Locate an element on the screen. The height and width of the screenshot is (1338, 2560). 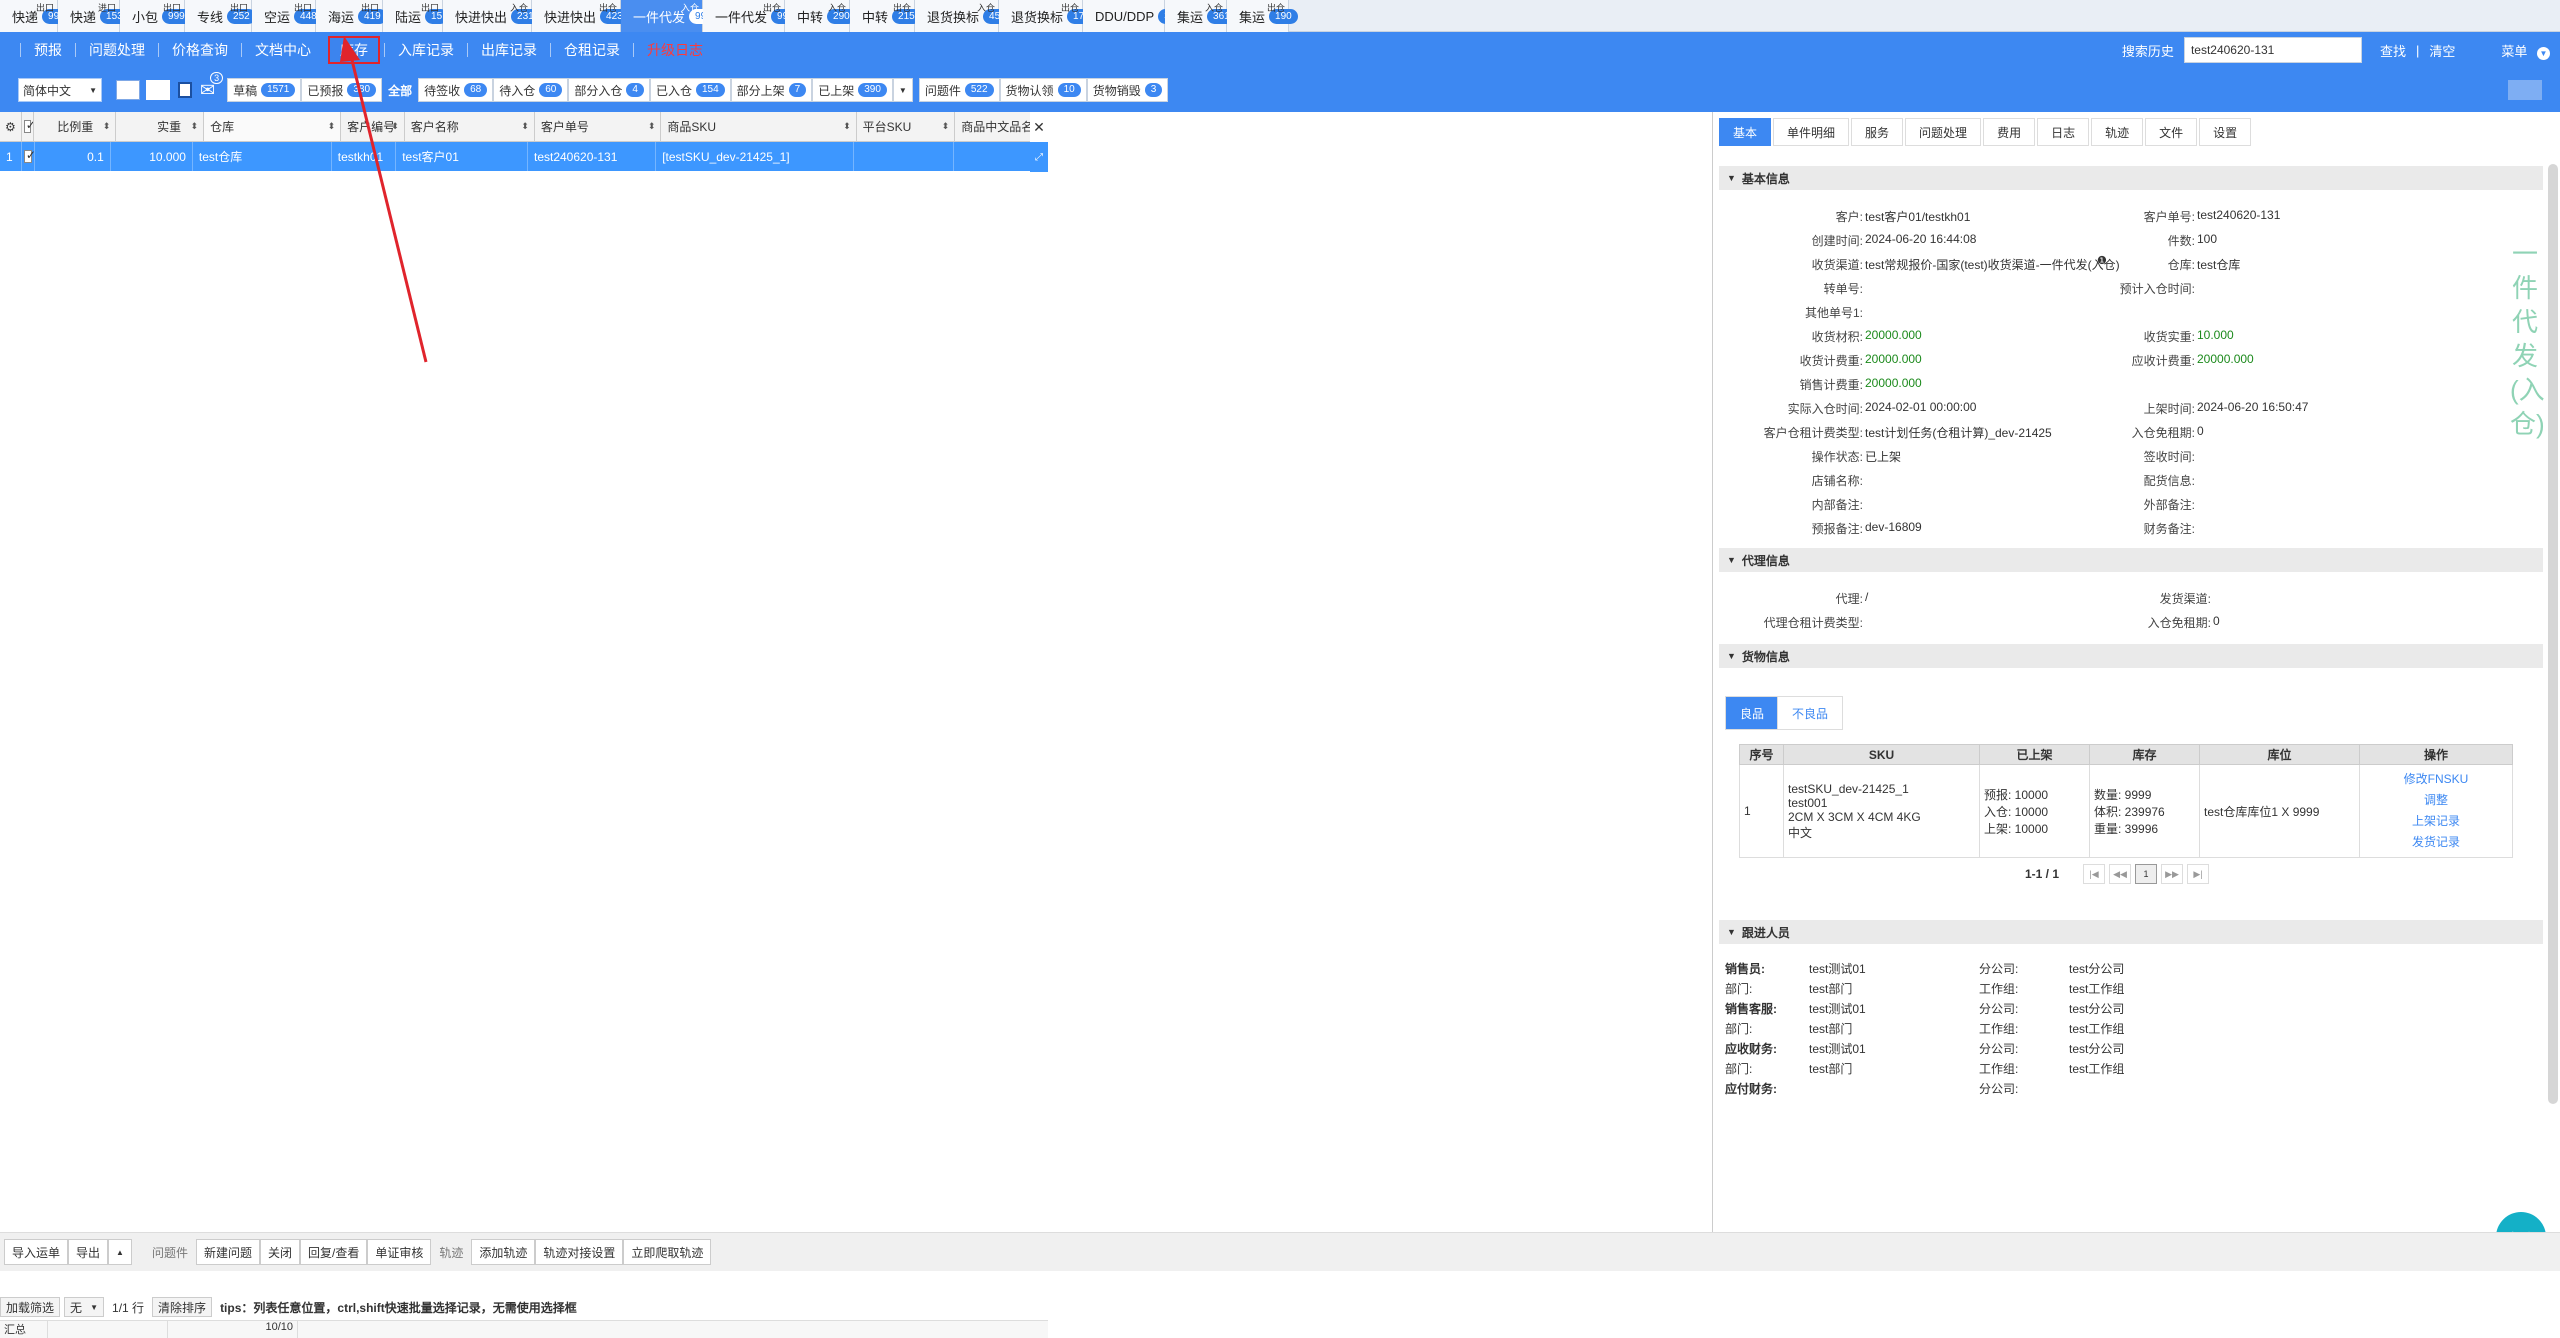
nav-item: 预报 is located at coordinates (47, 50).